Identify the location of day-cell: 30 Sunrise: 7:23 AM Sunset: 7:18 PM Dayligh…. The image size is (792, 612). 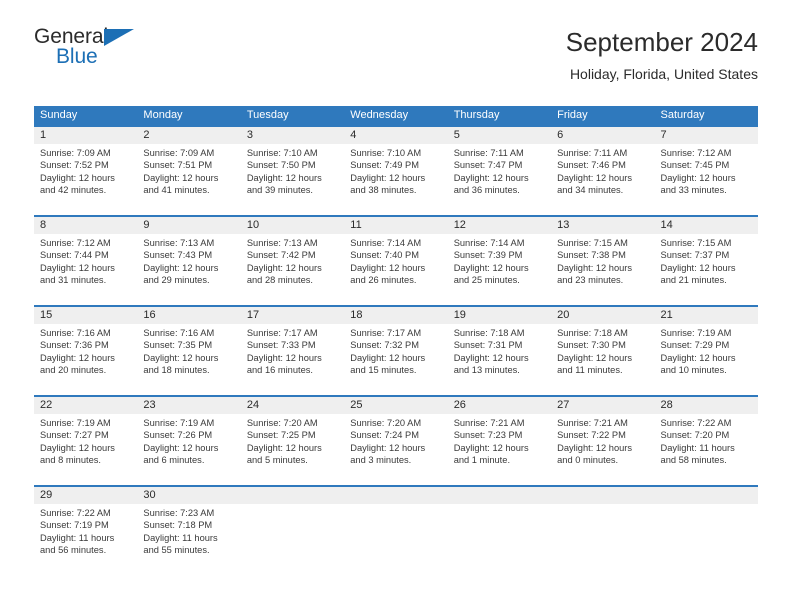
(189, 531).